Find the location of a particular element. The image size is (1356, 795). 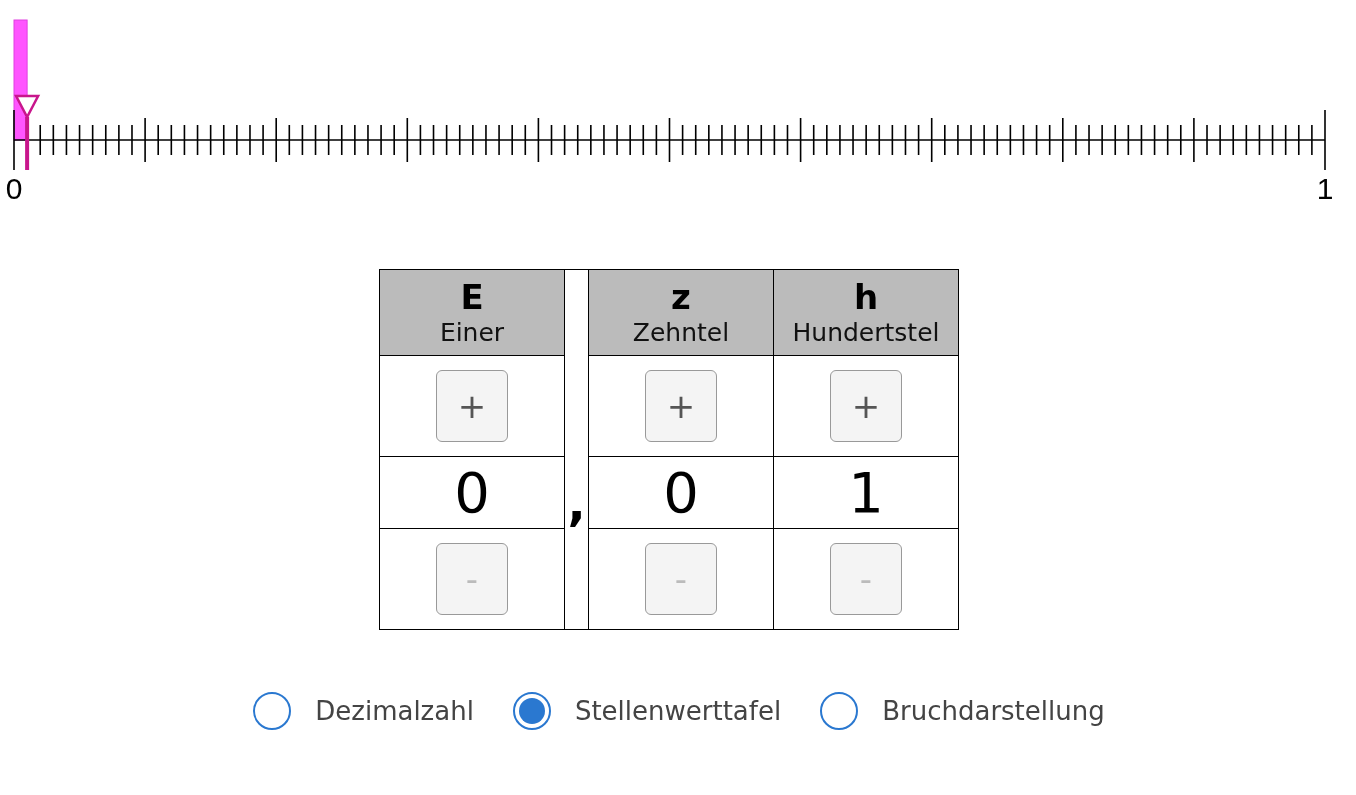

digit-cell: 1 is located at coordinates (866, 493).